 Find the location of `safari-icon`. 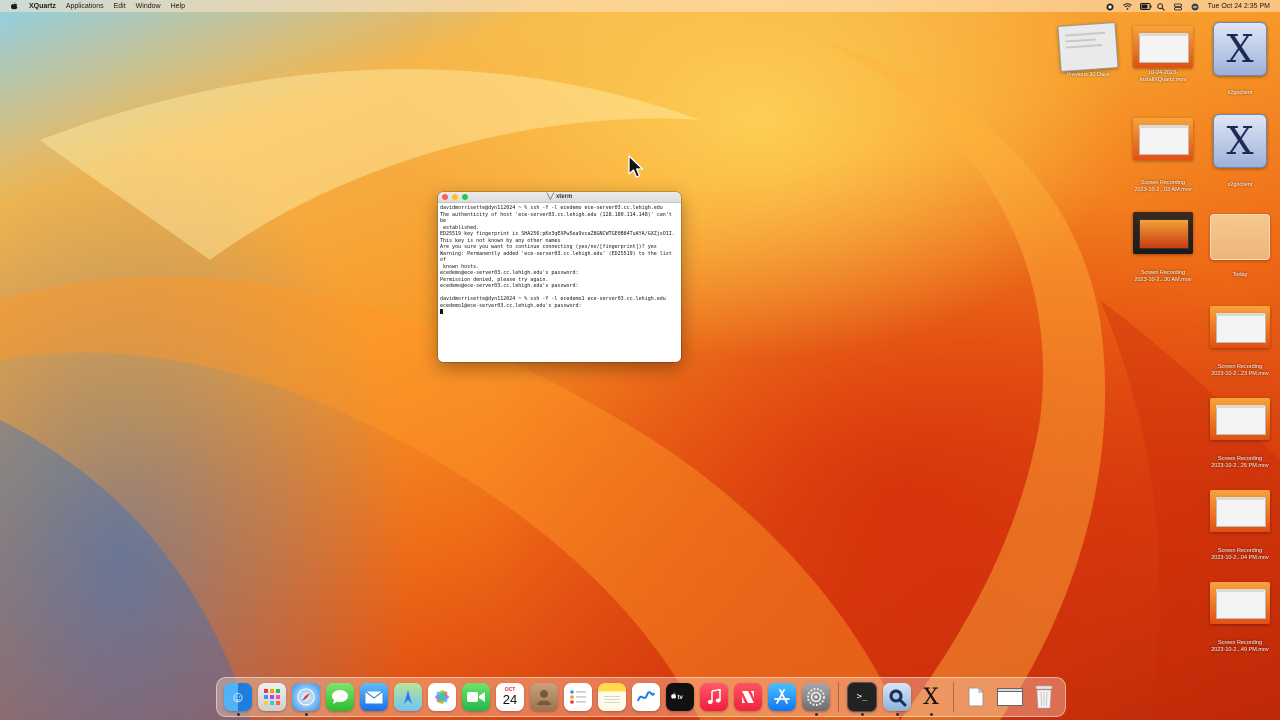

safari-icon is located at coordinates (306, 699).